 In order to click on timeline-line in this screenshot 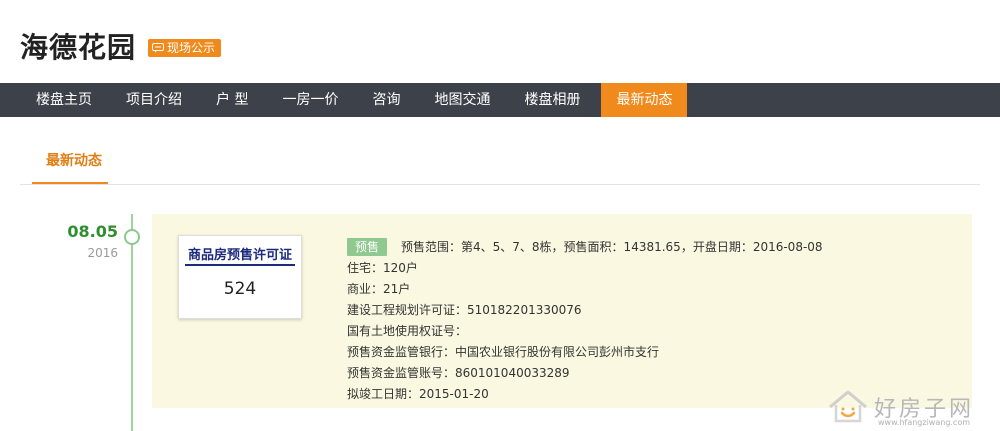, I will do `click(132, 322)`.